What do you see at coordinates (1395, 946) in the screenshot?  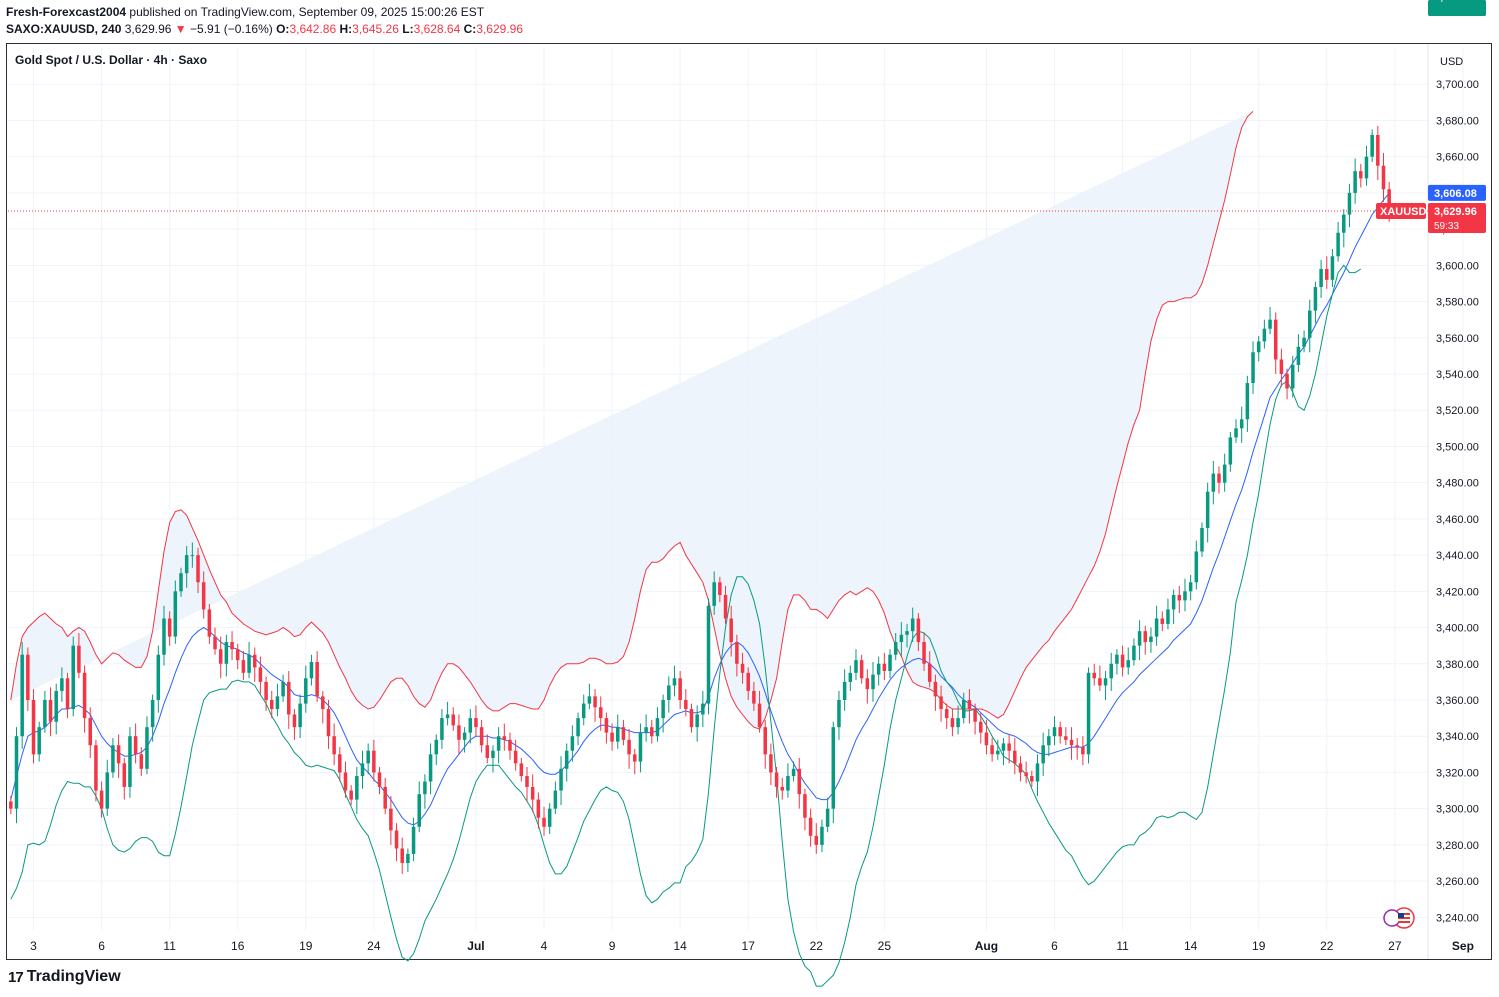 I see `x-tick-label: 27` at bounding box center [1395, 946].